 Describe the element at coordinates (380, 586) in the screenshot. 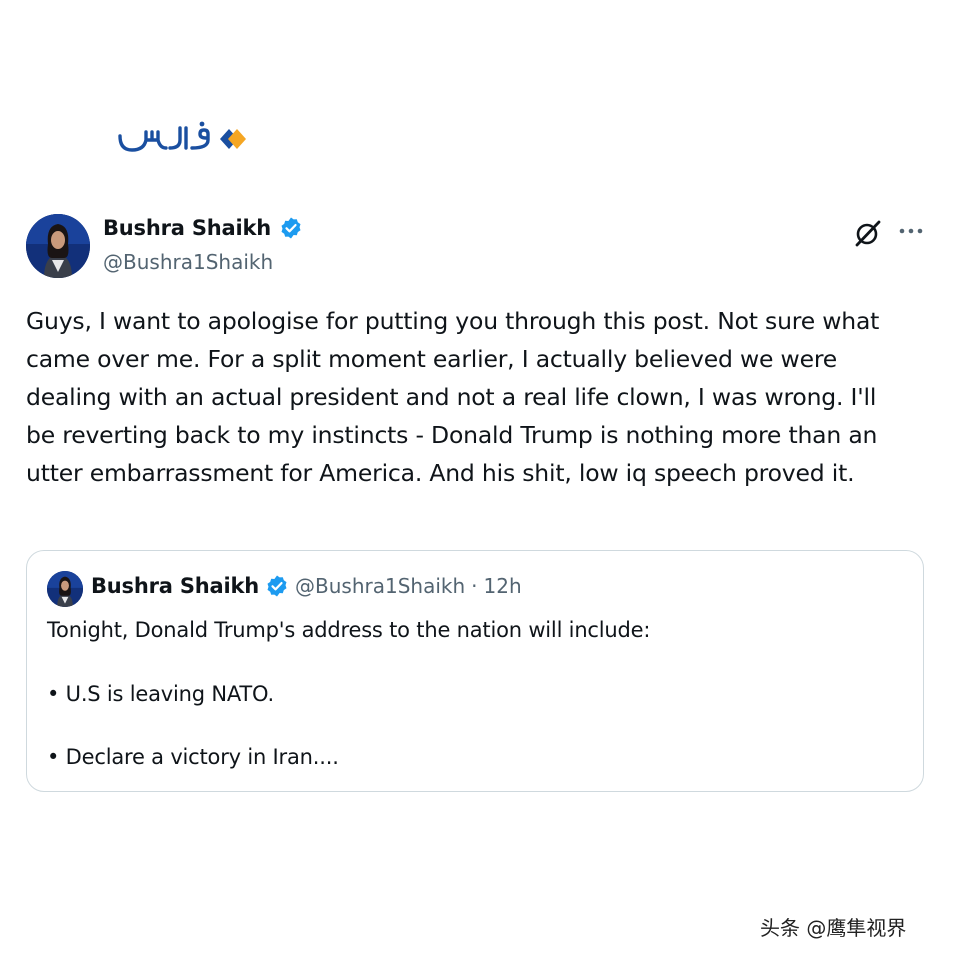

I see `quoted-author-handle: @Bushra1Shaikh` at that location.